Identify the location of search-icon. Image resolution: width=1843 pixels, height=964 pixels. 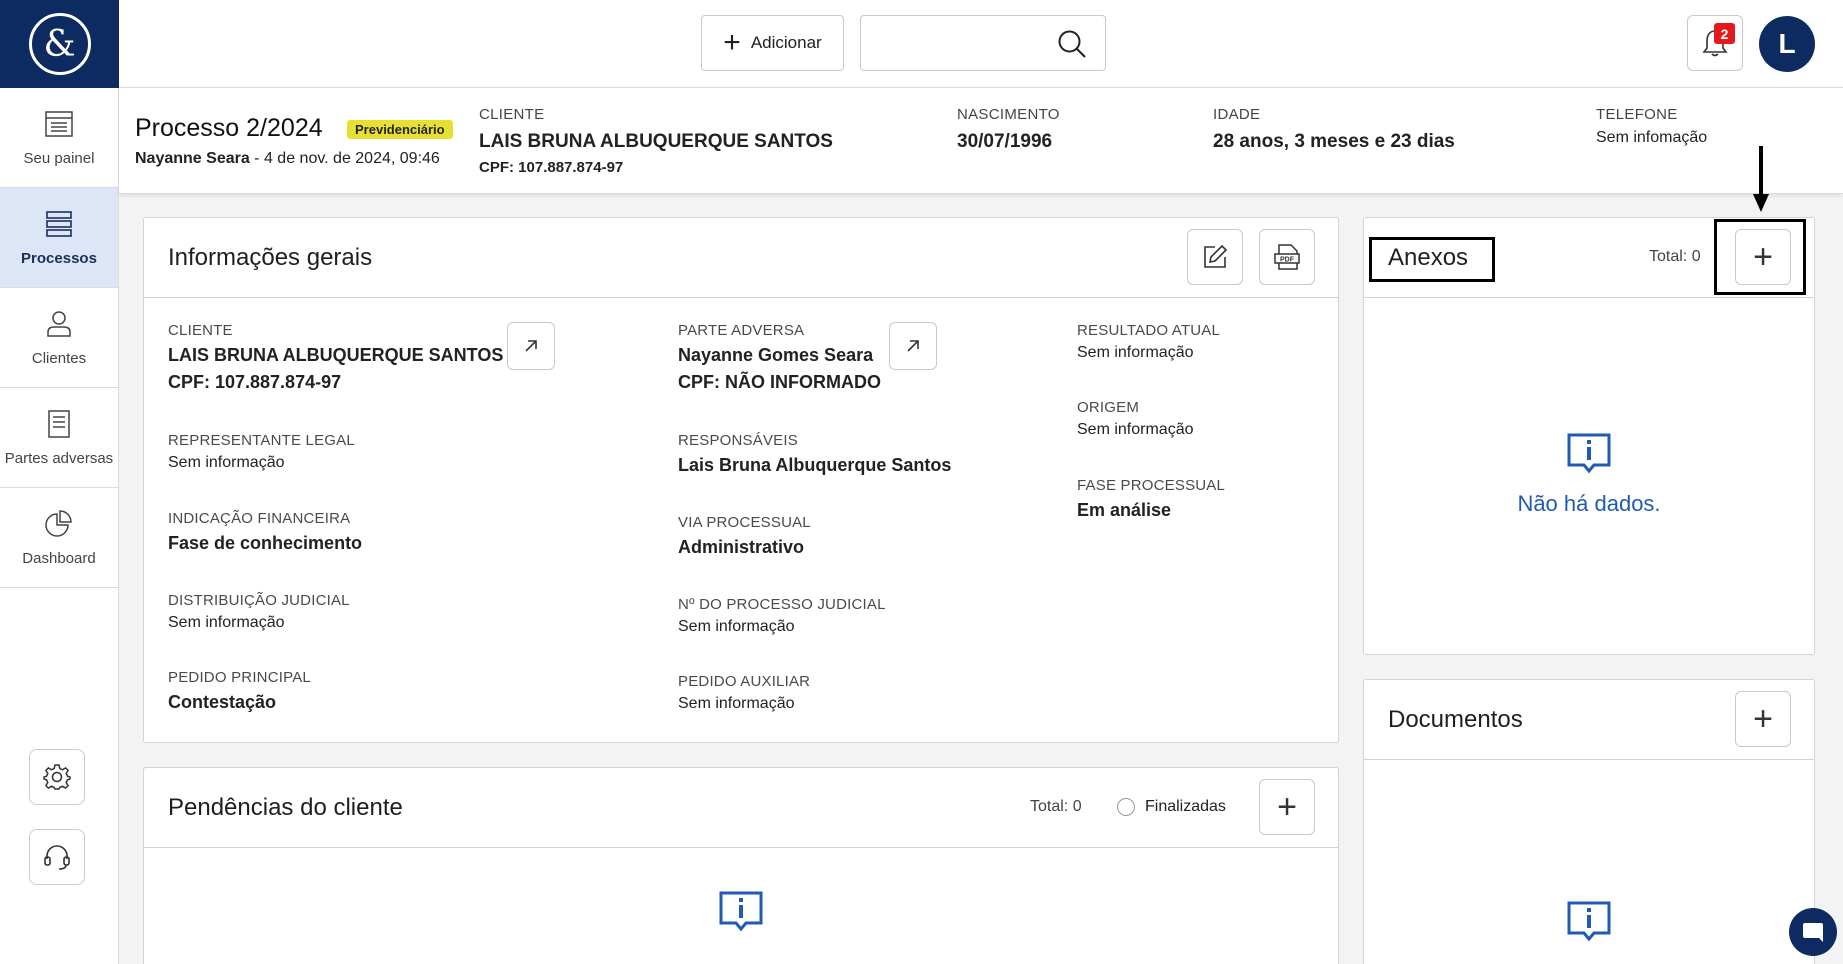
(1072, 44).